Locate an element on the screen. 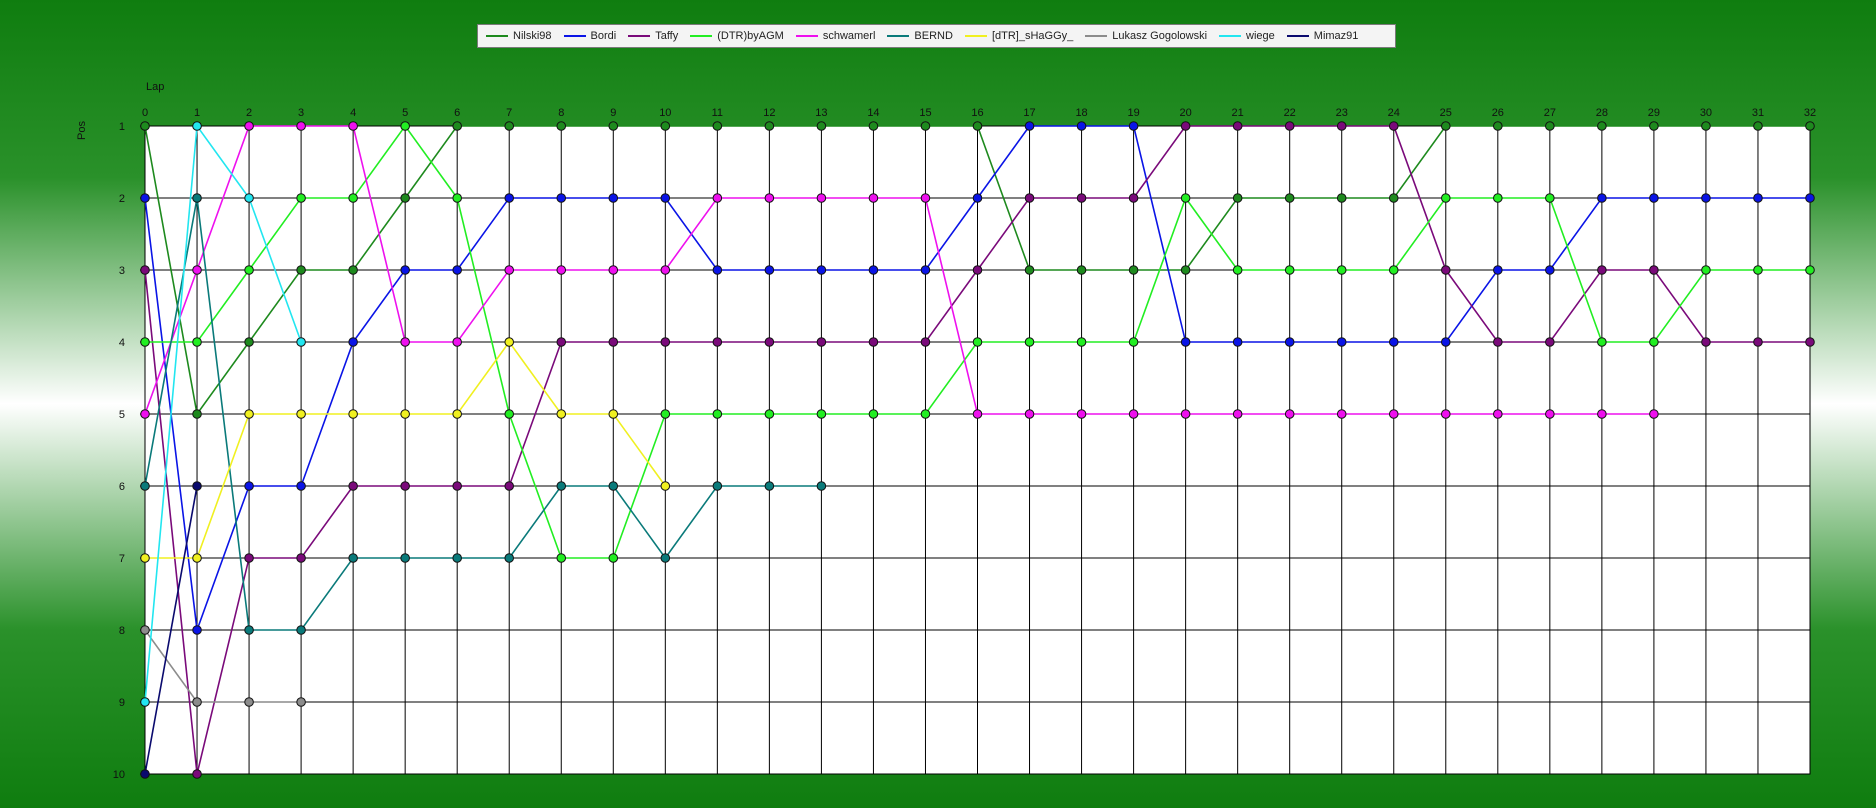 The image size is (1876, 808). y-tick-label: 9 is located at coordinates (122, 703).